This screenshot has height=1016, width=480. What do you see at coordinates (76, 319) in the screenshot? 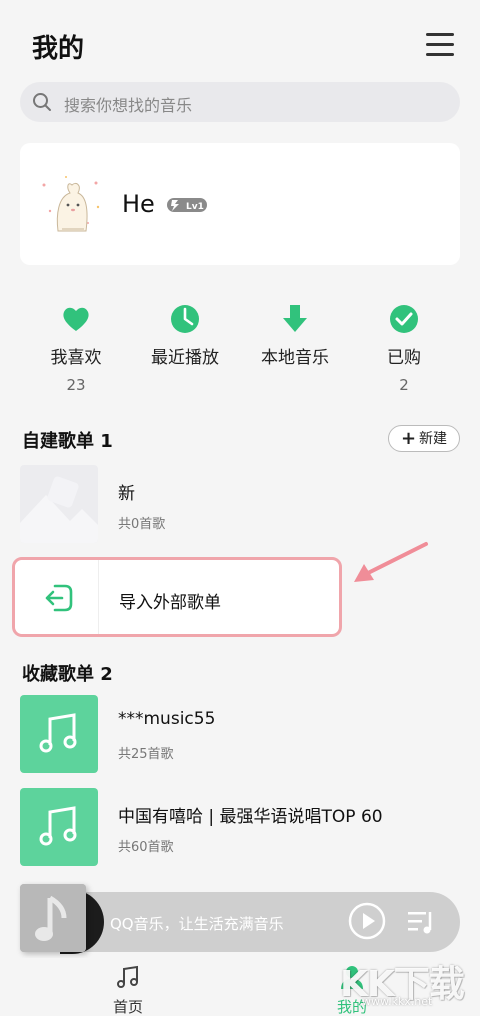
I see `heart-icon` at bounding box center [76, 319].